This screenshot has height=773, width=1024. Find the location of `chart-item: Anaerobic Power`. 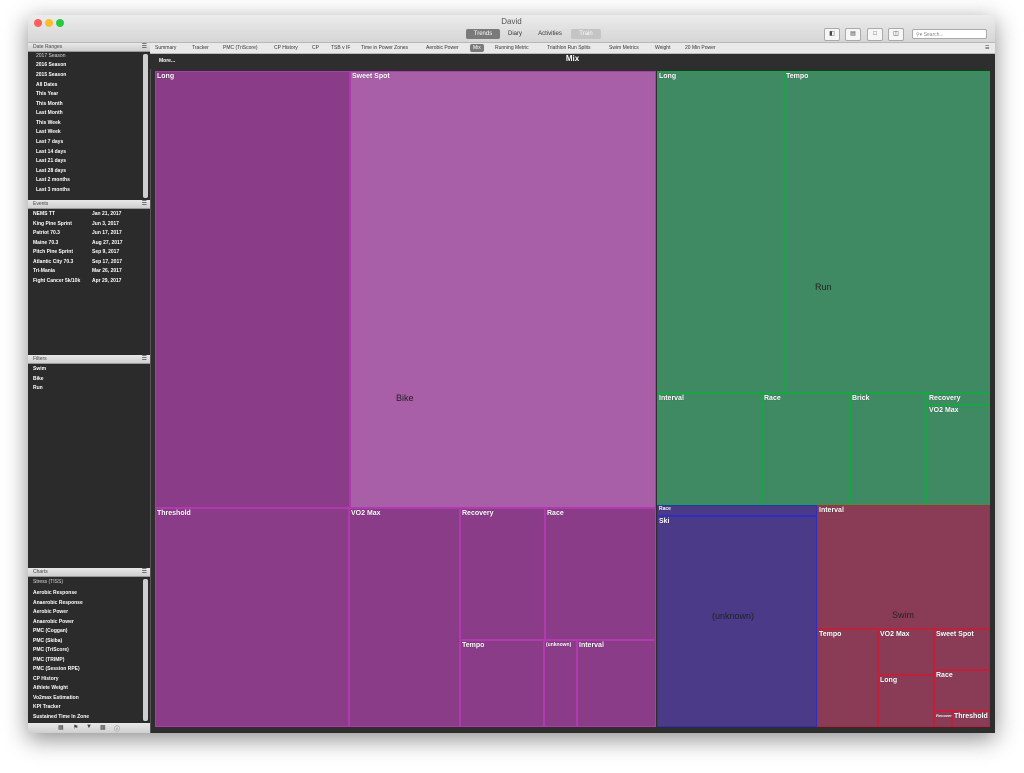

chart-item: Anaerobic Power is located at coordinates (53, 622).